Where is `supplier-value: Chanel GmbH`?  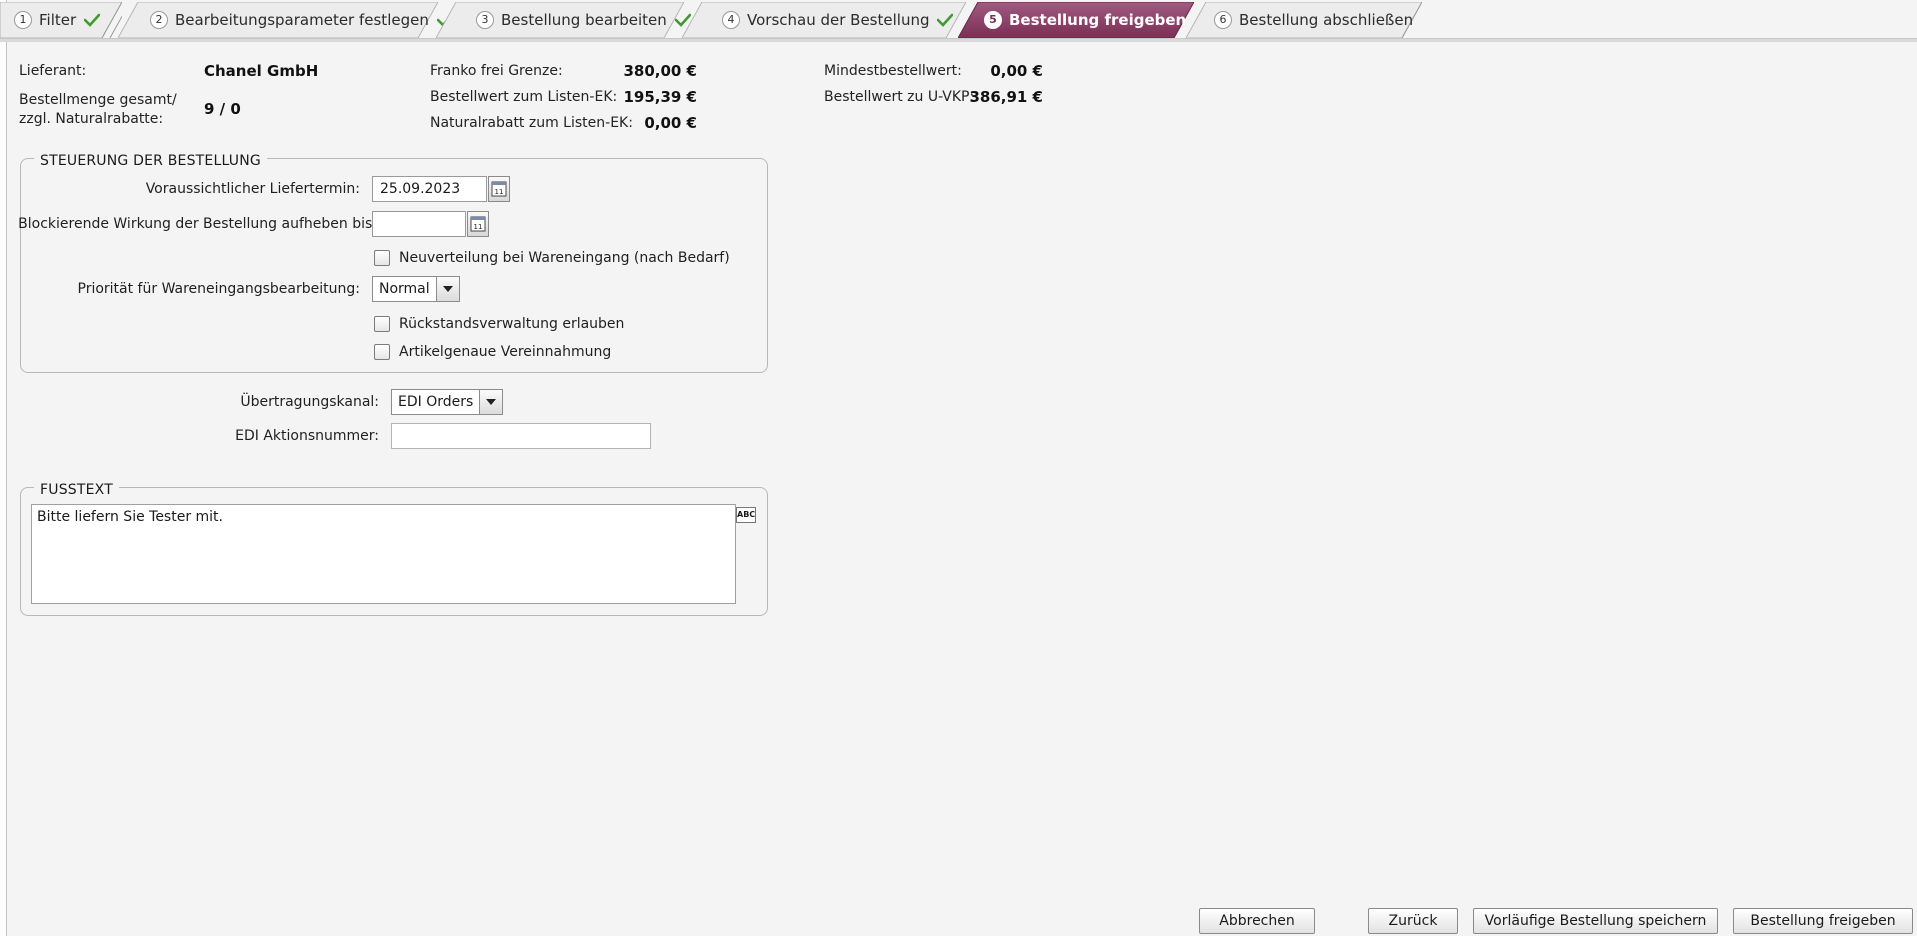 supplier-value: Chanel GmbH is located at coordinates (261, 71).